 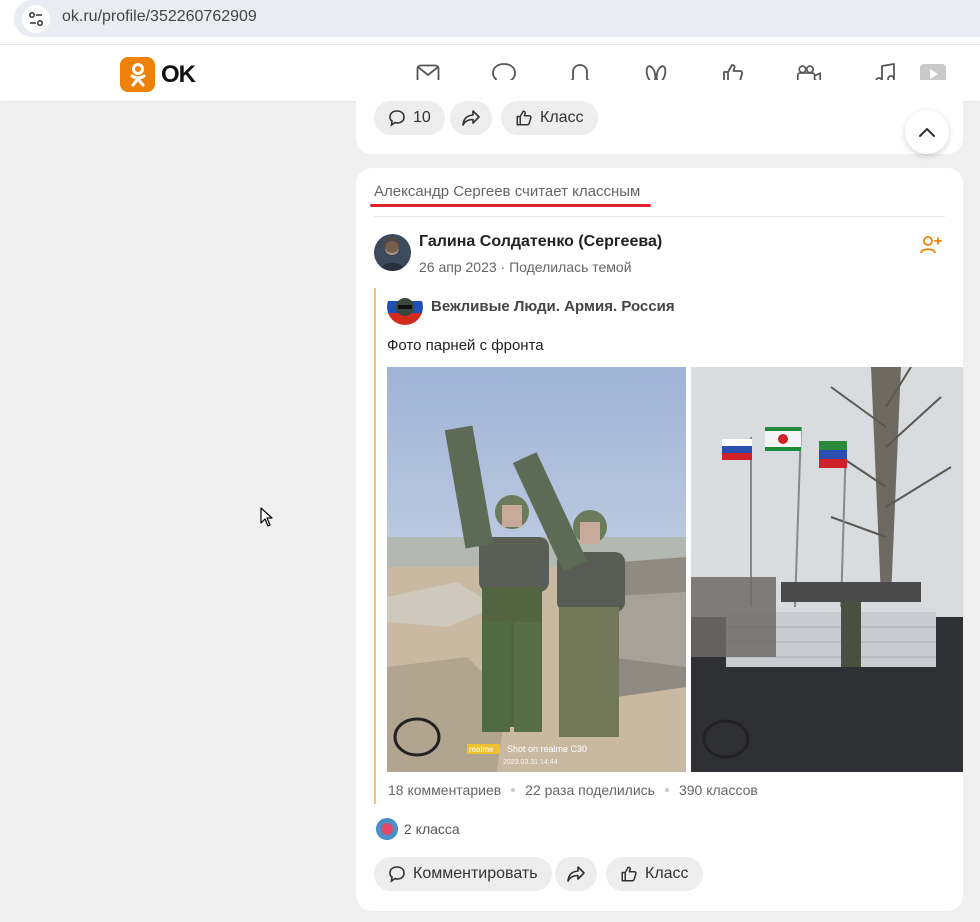 I want to click on chevron-up-icon, so click(x=927, y=132).